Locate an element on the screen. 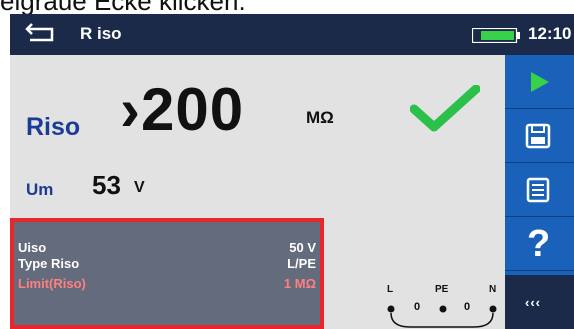 The image size is (574, 329). param-value: L/PE is located at coordinates (301, 263).